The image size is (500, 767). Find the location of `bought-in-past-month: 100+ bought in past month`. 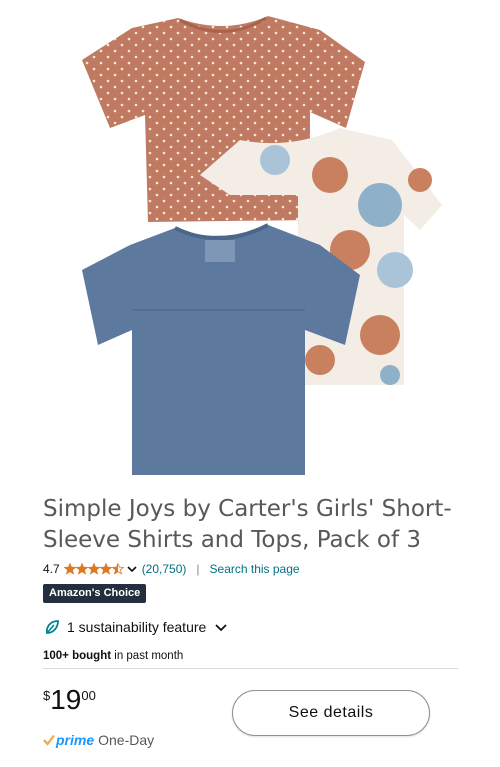

bought-in-past-month: 100+ bought in past month is located at coordinates (113, 656).